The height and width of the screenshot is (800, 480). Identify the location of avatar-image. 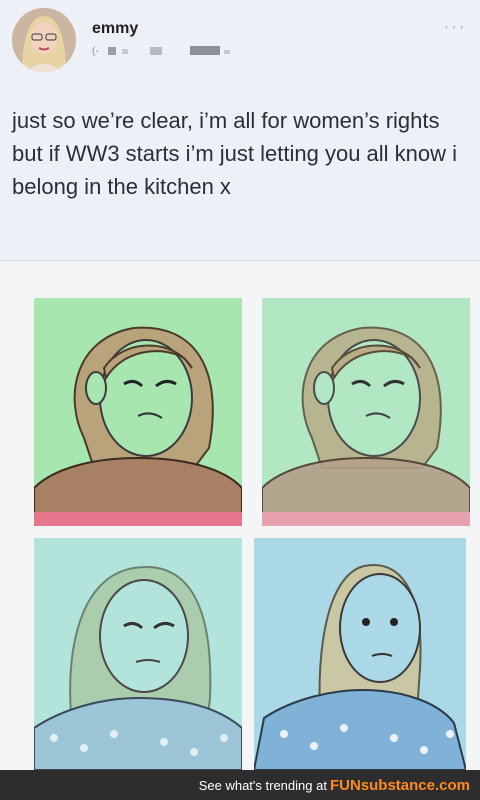
(44, 40).